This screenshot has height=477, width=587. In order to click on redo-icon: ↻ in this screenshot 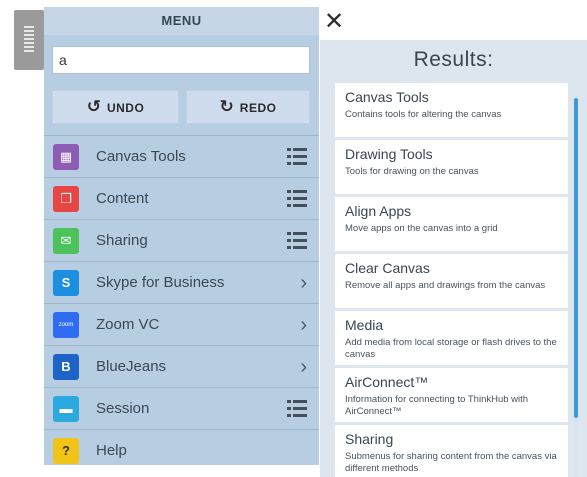, I will do `click(226, 106)`.